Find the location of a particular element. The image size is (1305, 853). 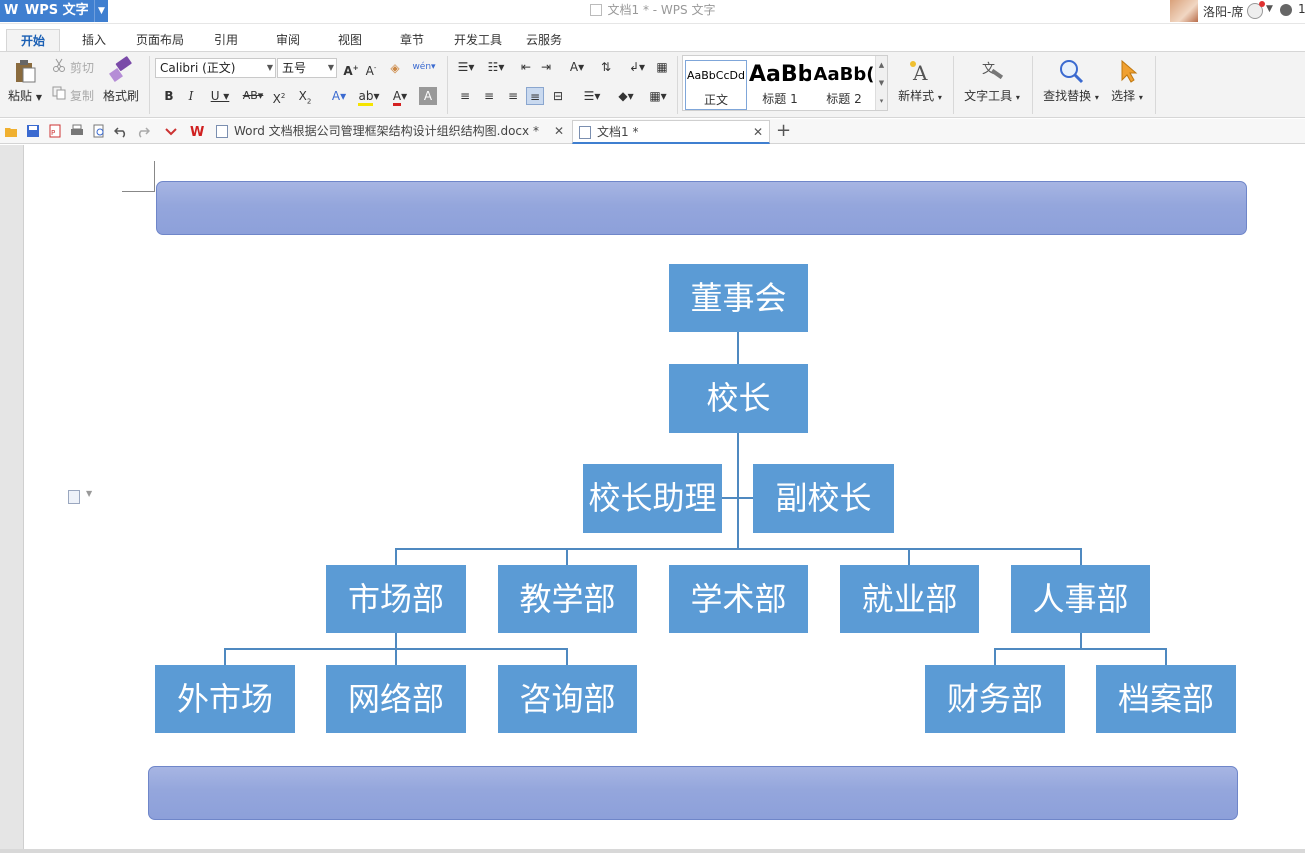

numbered-list-icon: ☷▾ is located at coordinates (496, 67).